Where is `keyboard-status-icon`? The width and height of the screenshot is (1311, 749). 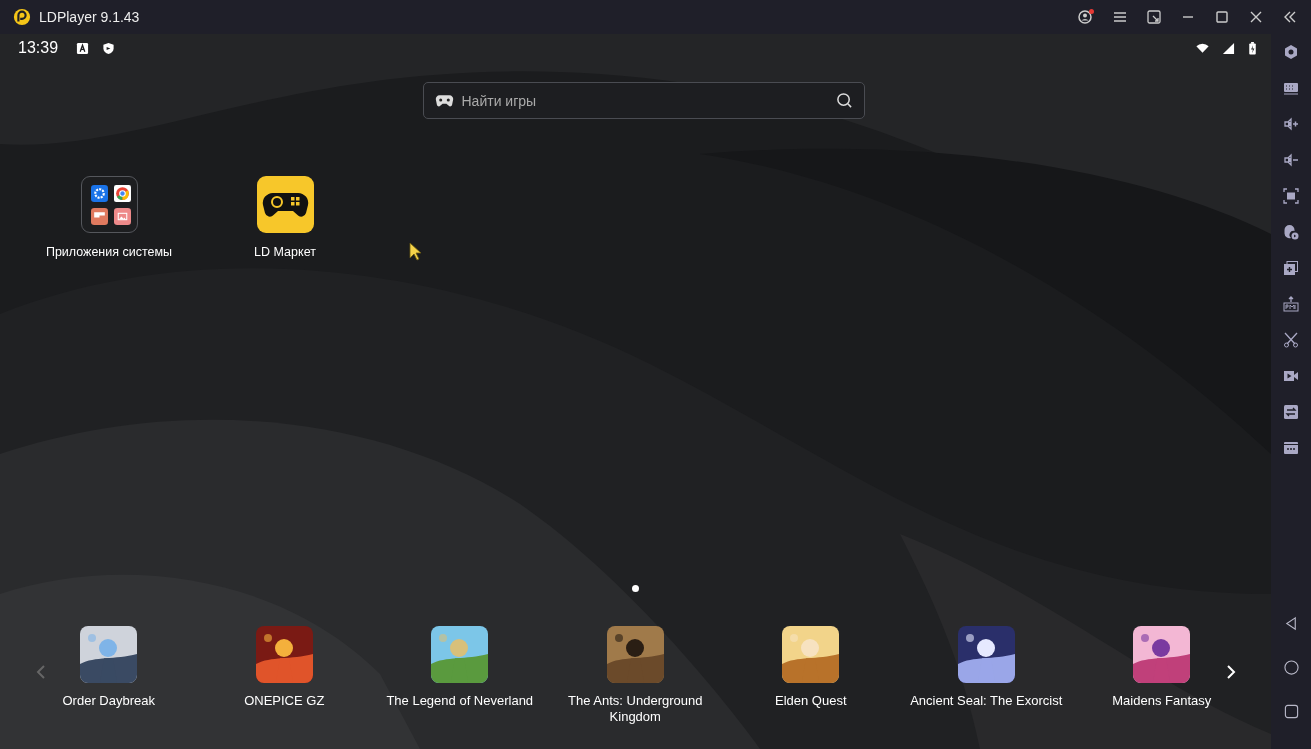 keyboard-status-icon is located at coordinates (83, 48).